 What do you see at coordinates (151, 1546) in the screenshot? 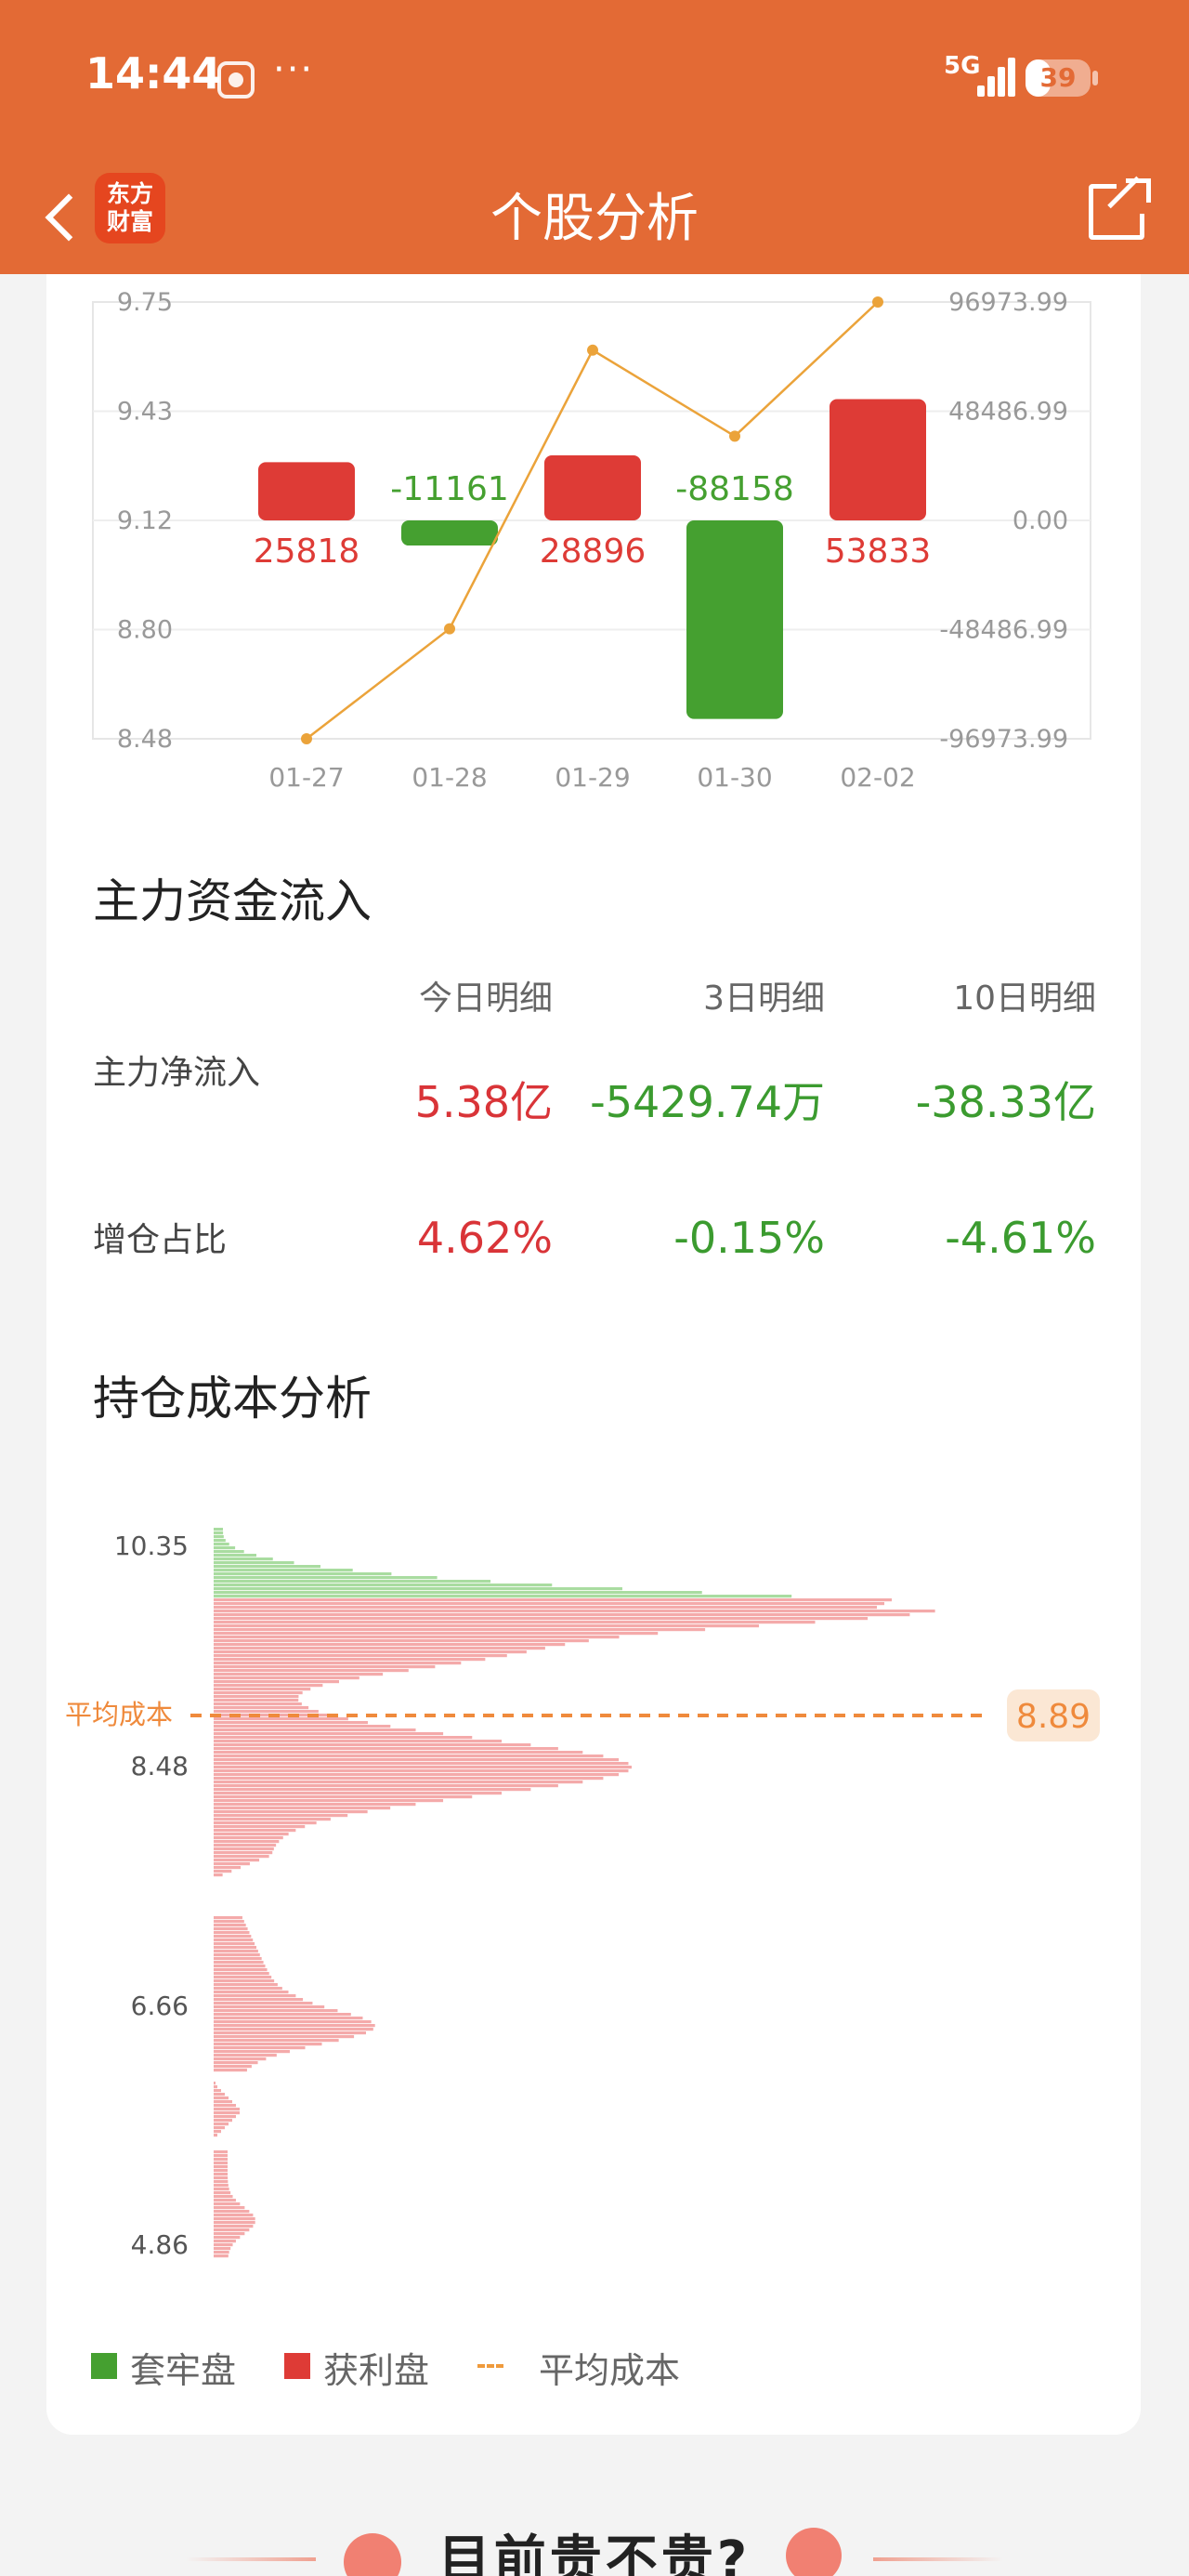
I see `price-tick-1: 10.35` at bounding box center [151, 1546].